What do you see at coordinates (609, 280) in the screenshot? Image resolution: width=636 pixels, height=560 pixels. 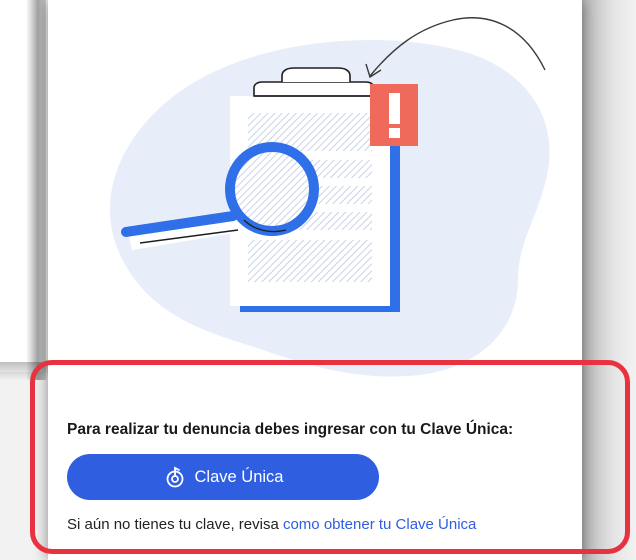 I see `card-shadow-right` at bounding box center [609, 280].